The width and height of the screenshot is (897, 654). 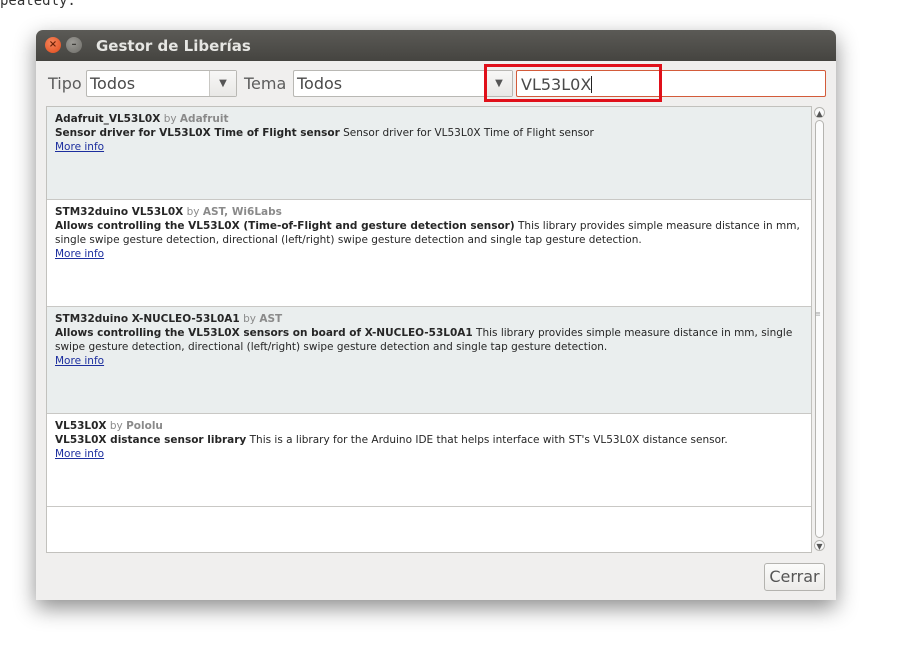 What do you see at coordinates (204, 119) in the screenshot?
I see `library-author: Adafruit` at bounding box center [204, 119].